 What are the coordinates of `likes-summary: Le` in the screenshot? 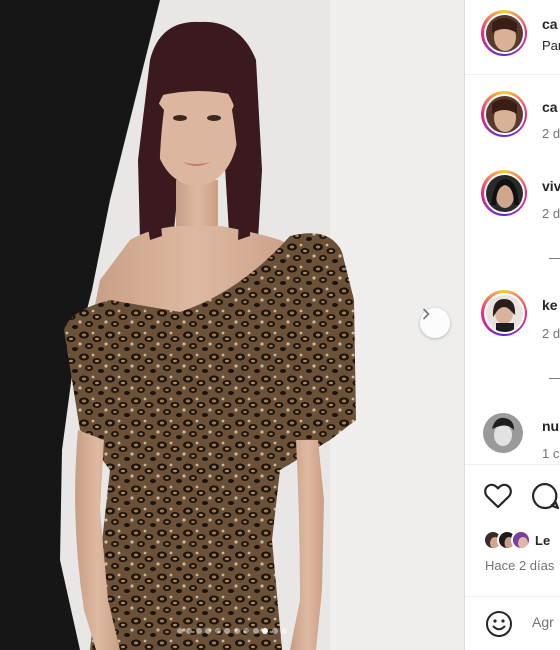 It's located at (516, 540).